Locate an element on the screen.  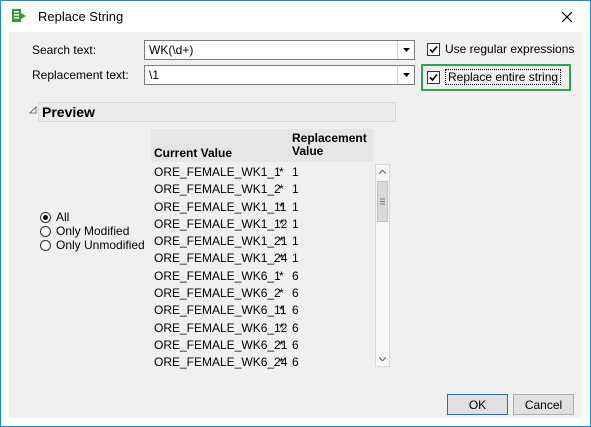
filter-radio-group: All Only Modified Only Unmodified is located at coordinates (92, 231).